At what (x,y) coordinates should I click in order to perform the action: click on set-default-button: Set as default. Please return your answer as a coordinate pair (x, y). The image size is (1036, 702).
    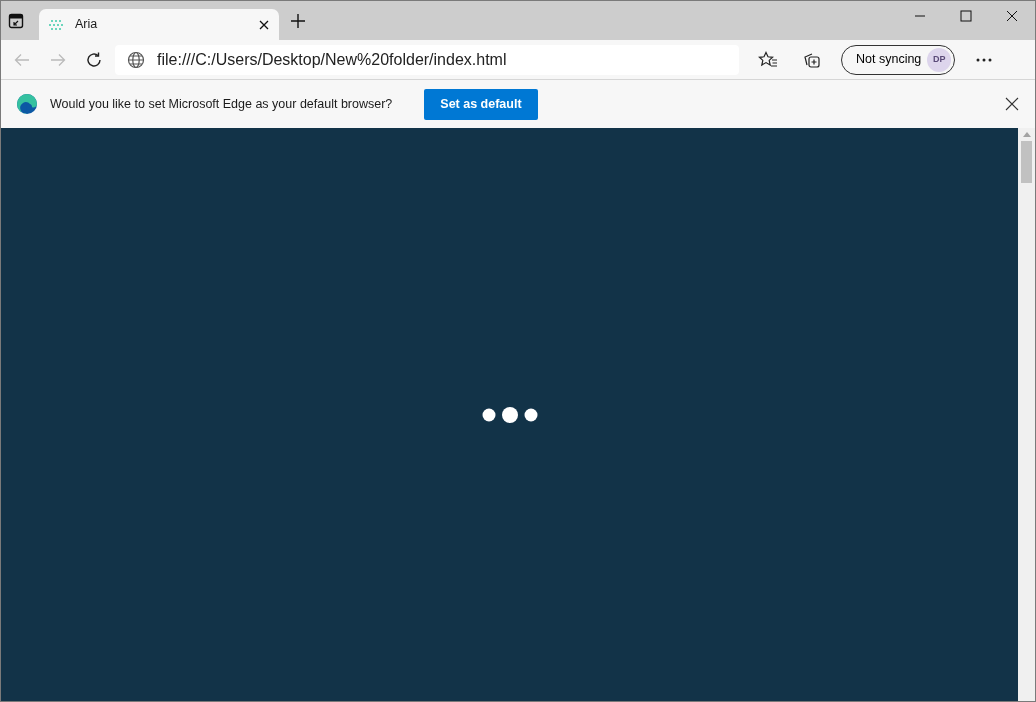
    Looking at the image, I should click on (481, 104).